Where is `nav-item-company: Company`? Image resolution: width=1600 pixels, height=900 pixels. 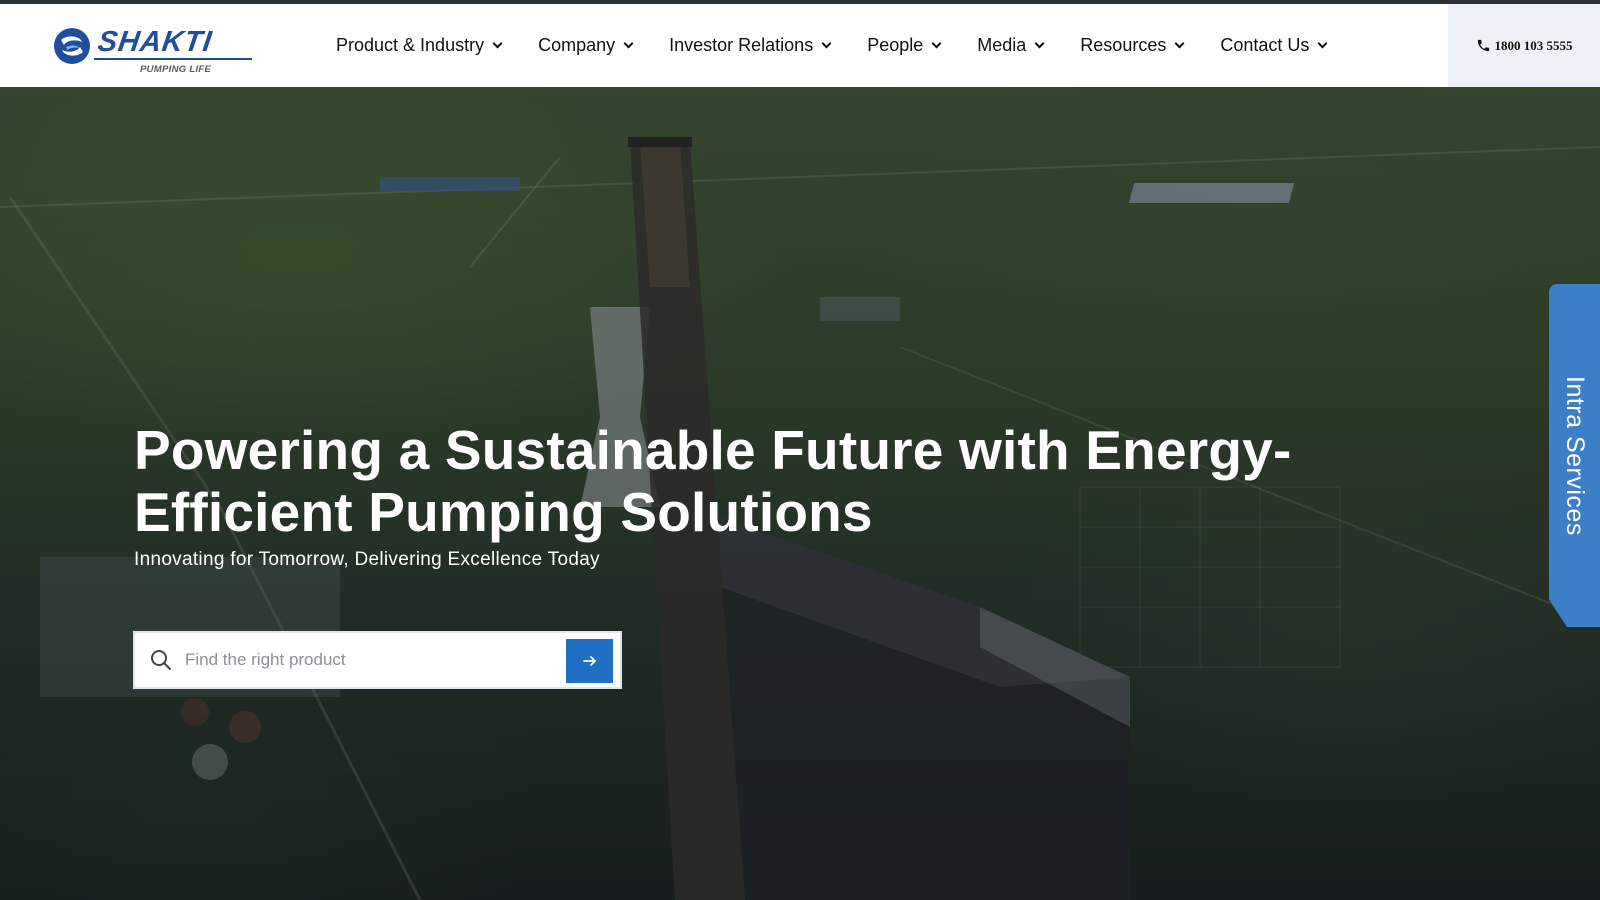 nav-item-company: Company is located at coordinates (586, 45).